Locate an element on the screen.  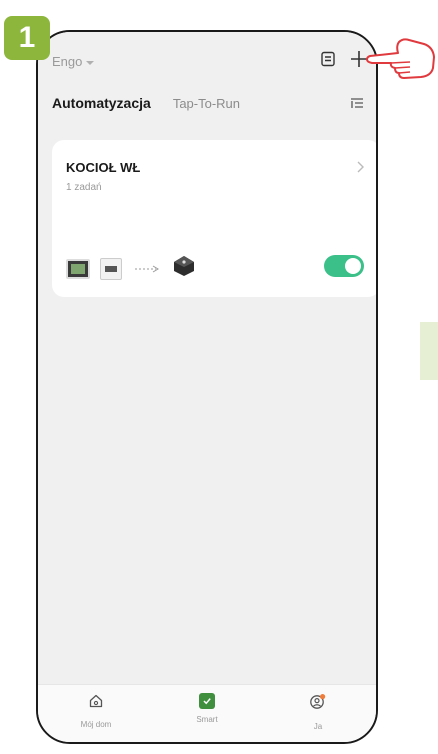
automation-title: KOCIOŁ WŁ is located at coordinates (103, 167).